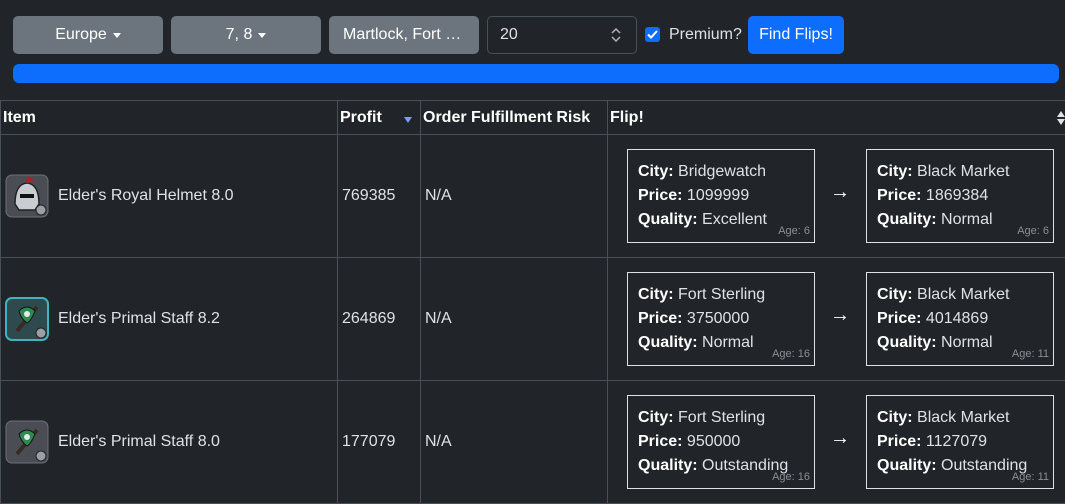 The height and width of the screenshot is (504, 1065). Describe the element at coordinates (718, 318) in the screenshot. I see `source-price: 3750000` at that location.